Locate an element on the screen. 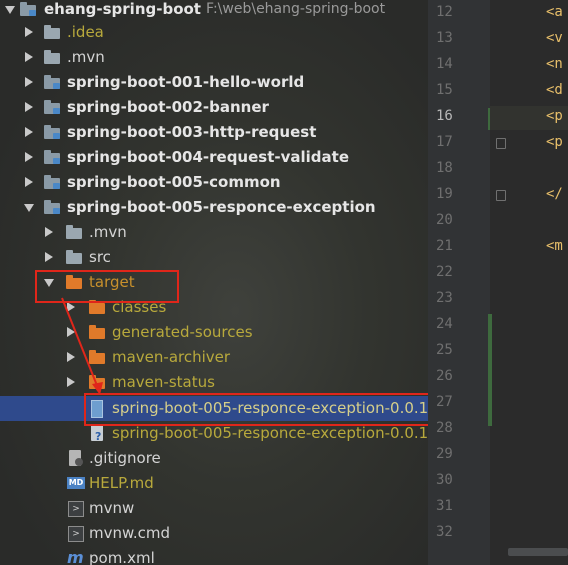  tree-row-mvnw-cmd: > mvnw.cmd is located at coordinates (214, 533).